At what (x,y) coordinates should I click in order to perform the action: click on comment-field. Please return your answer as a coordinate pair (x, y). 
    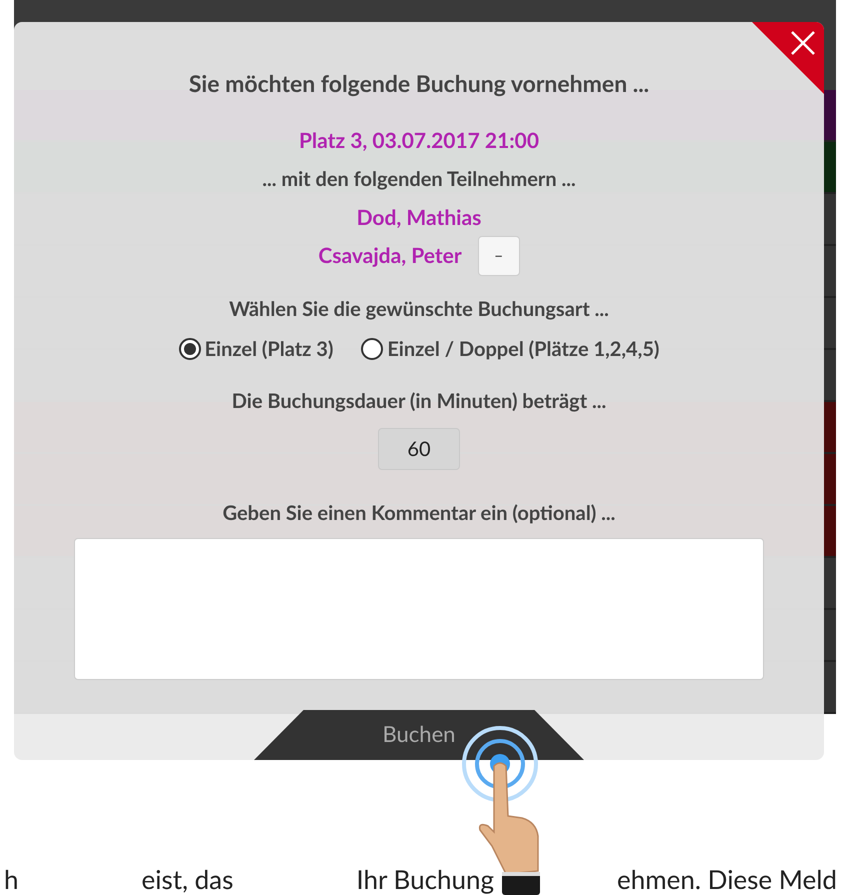
    Looking at the image, I should click on (419, 609).